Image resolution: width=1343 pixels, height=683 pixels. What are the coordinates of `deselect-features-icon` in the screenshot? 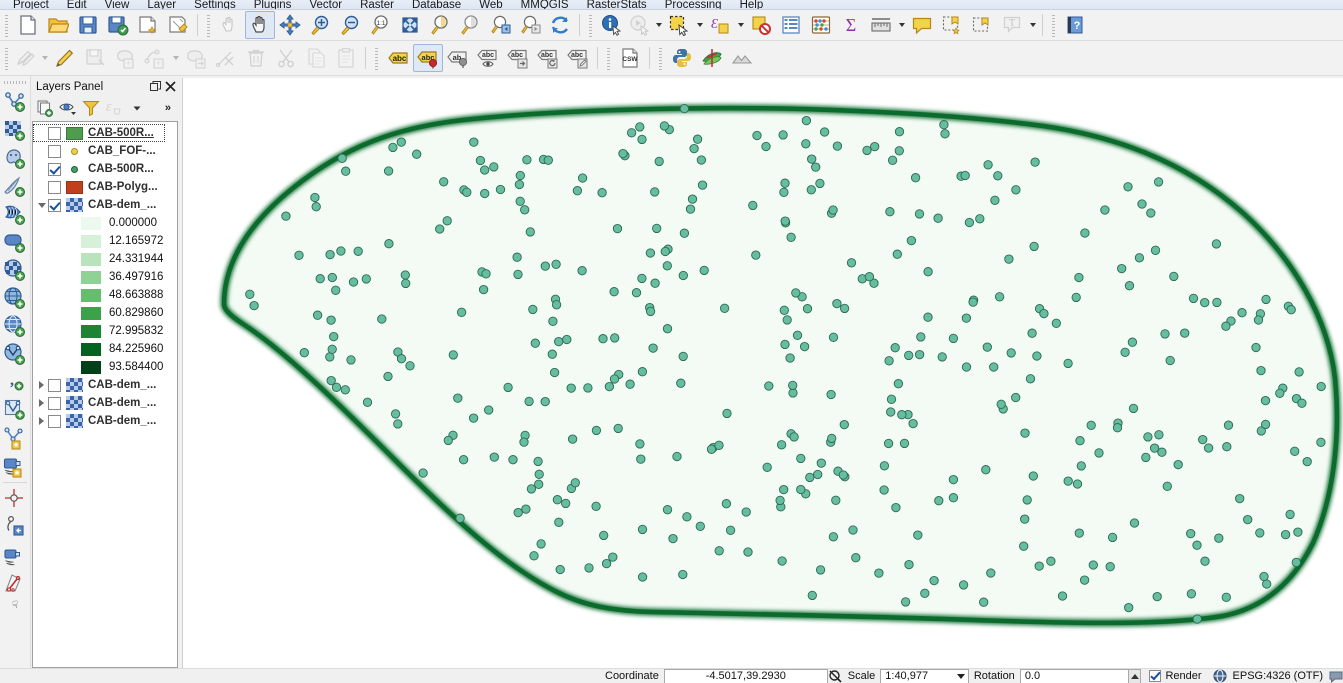 It's located at (761, 25).